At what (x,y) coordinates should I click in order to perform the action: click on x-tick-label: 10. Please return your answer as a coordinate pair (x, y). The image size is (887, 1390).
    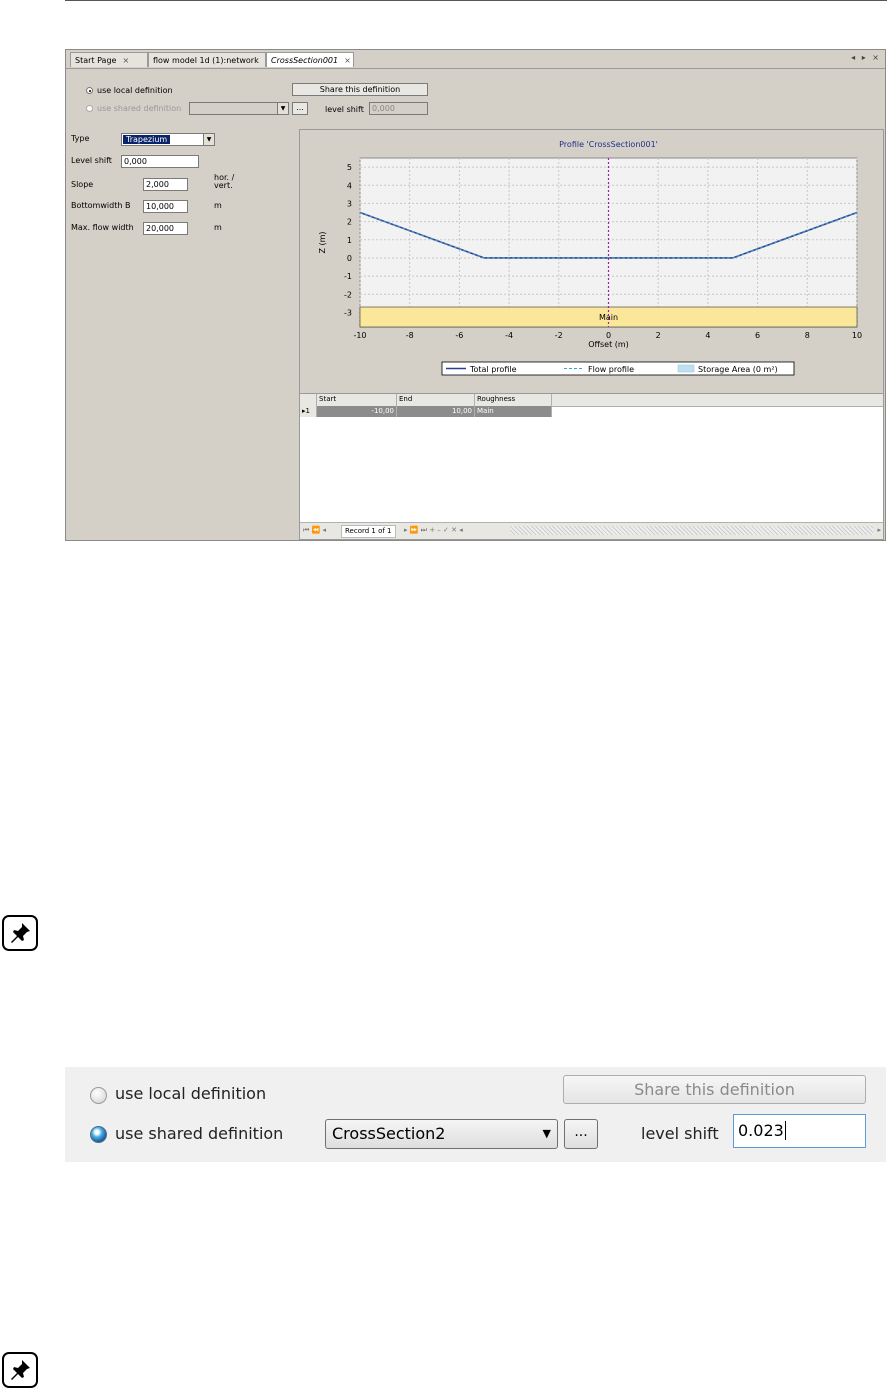
    Looking at the image, I should click on (857, 335).